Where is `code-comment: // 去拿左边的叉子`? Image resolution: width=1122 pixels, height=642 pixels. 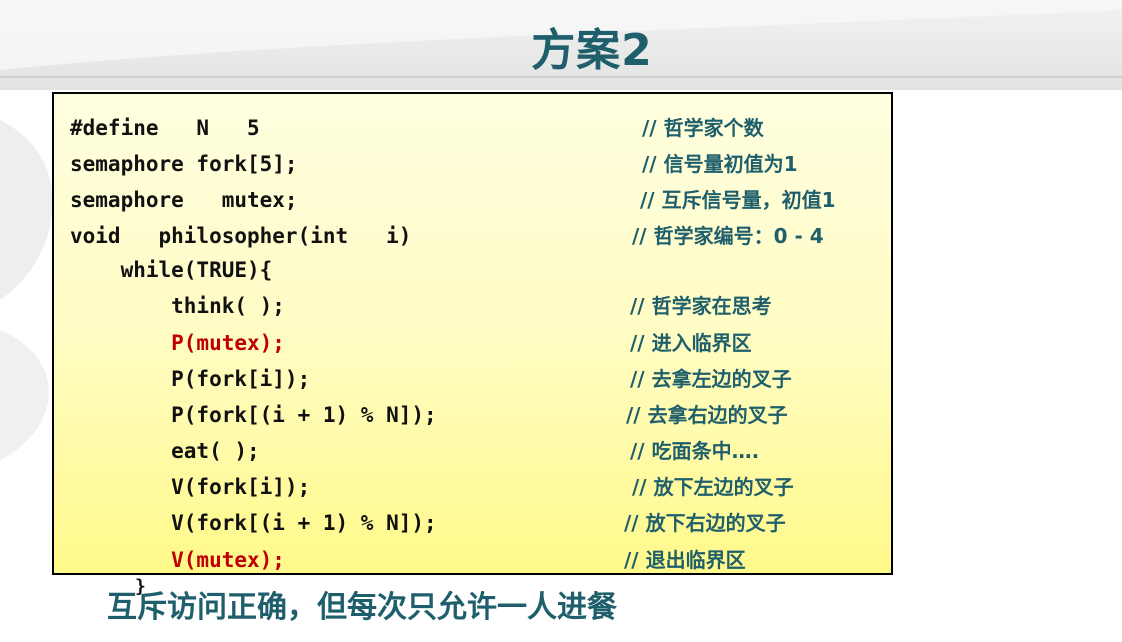 code-comment: // 去拿左边的叉子 is located at coordinates (711, 379).